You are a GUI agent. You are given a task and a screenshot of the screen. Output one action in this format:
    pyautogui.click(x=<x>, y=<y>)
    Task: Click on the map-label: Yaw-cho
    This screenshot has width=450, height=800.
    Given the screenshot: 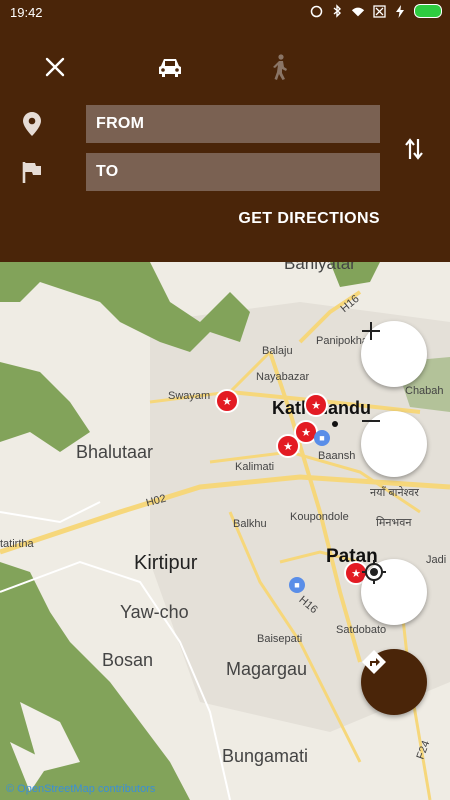 What is the action you would take?
    pyautogui.click(x=154, y=612)
    